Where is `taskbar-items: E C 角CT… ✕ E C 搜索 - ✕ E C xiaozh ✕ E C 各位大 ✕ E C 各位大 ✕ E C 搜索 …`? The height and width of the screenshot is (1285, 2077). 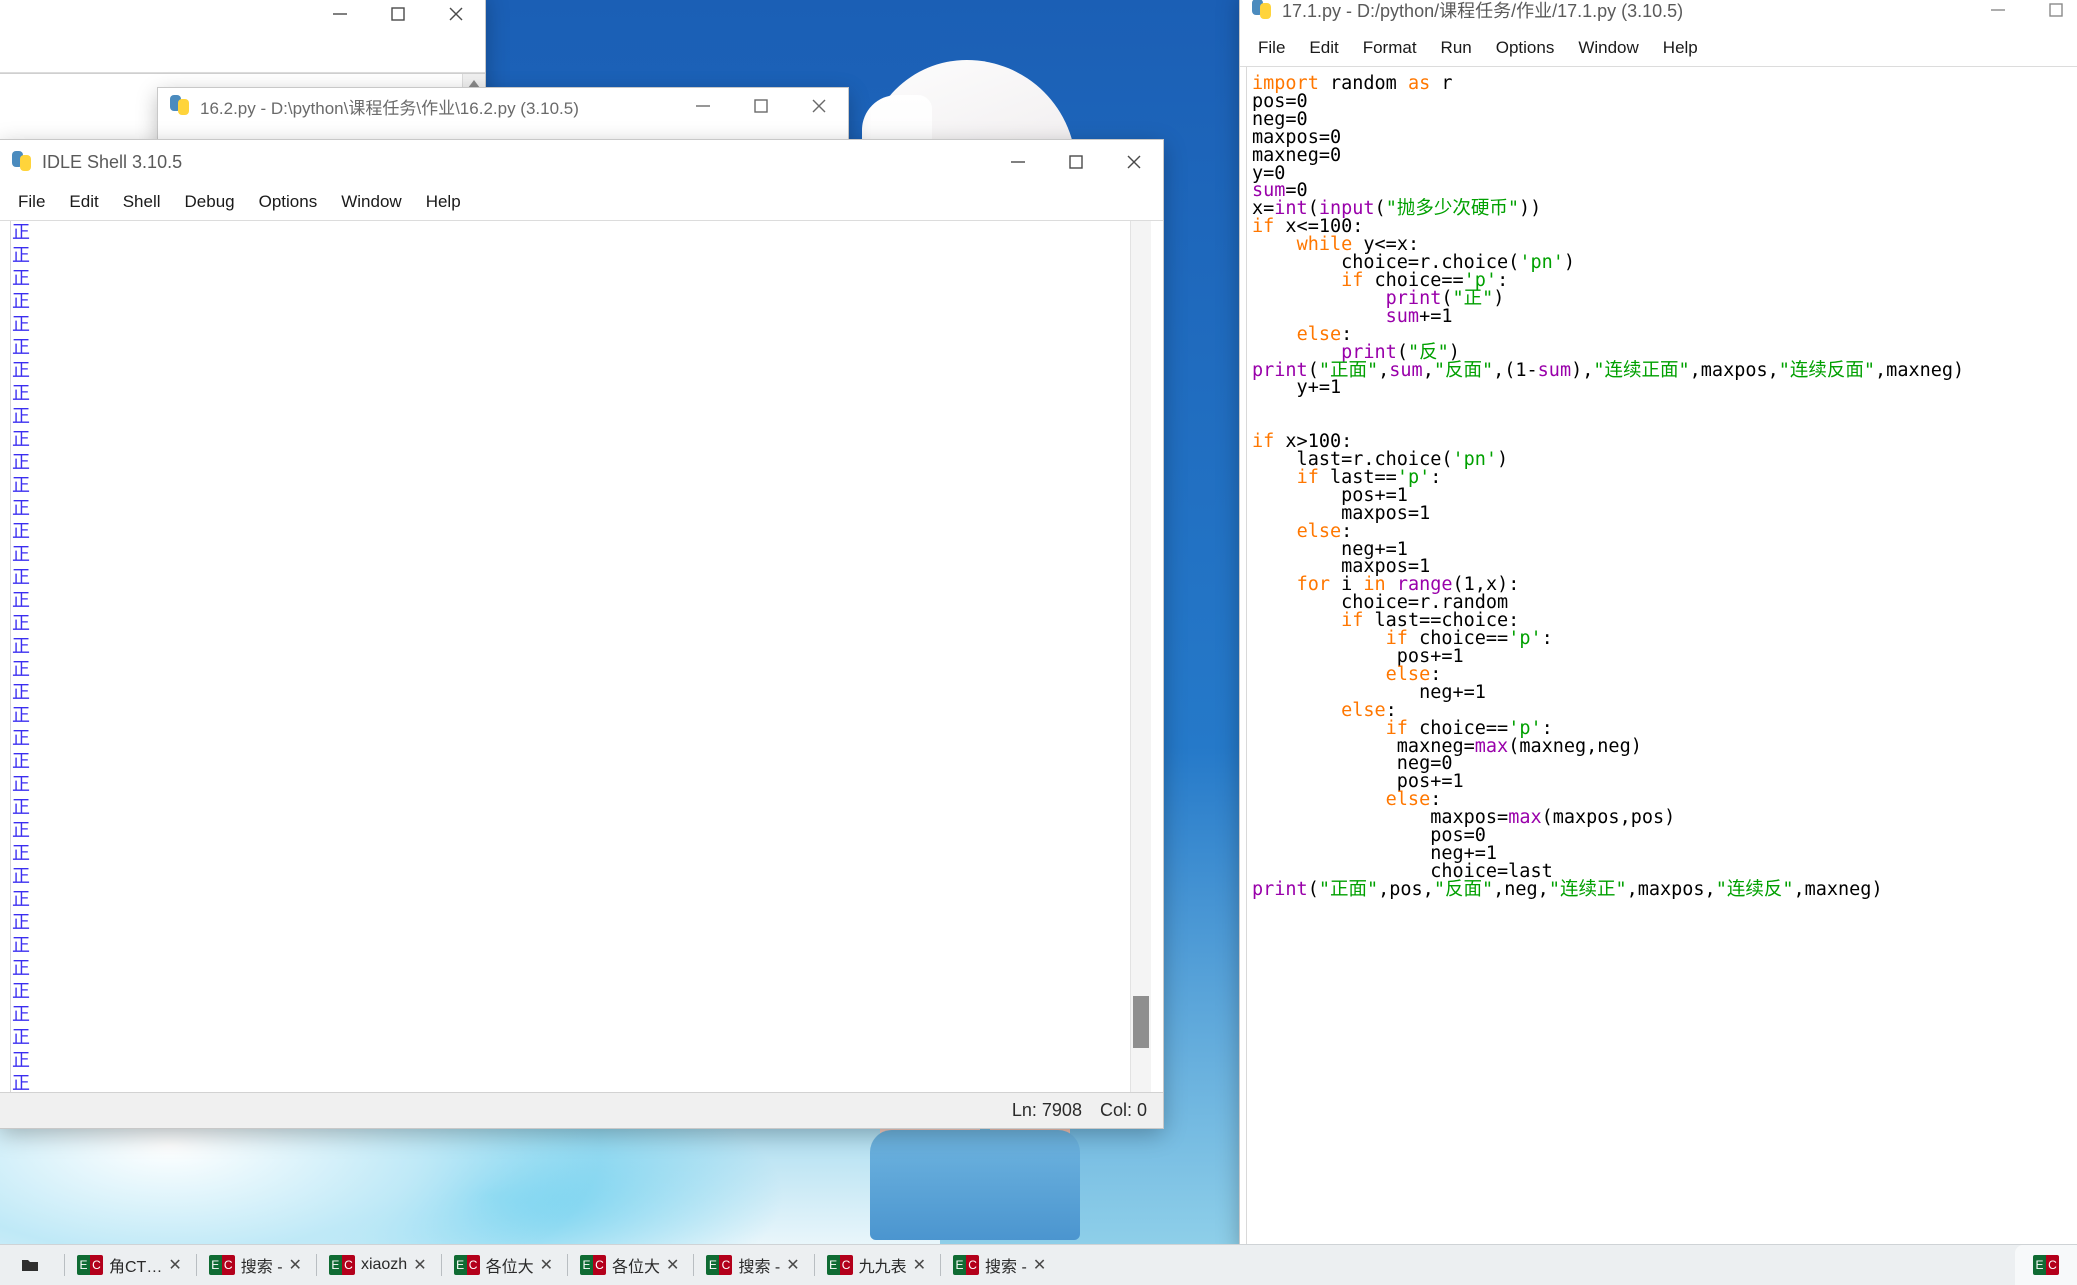 taskbar-items: E C 角CT… ✕ E C 搜索 - ✕ E C xiaozh ✕ E C 各位大 ✕ E C 各位大 ✕ E C 搜索 … is located at coordinates (558, 1265).